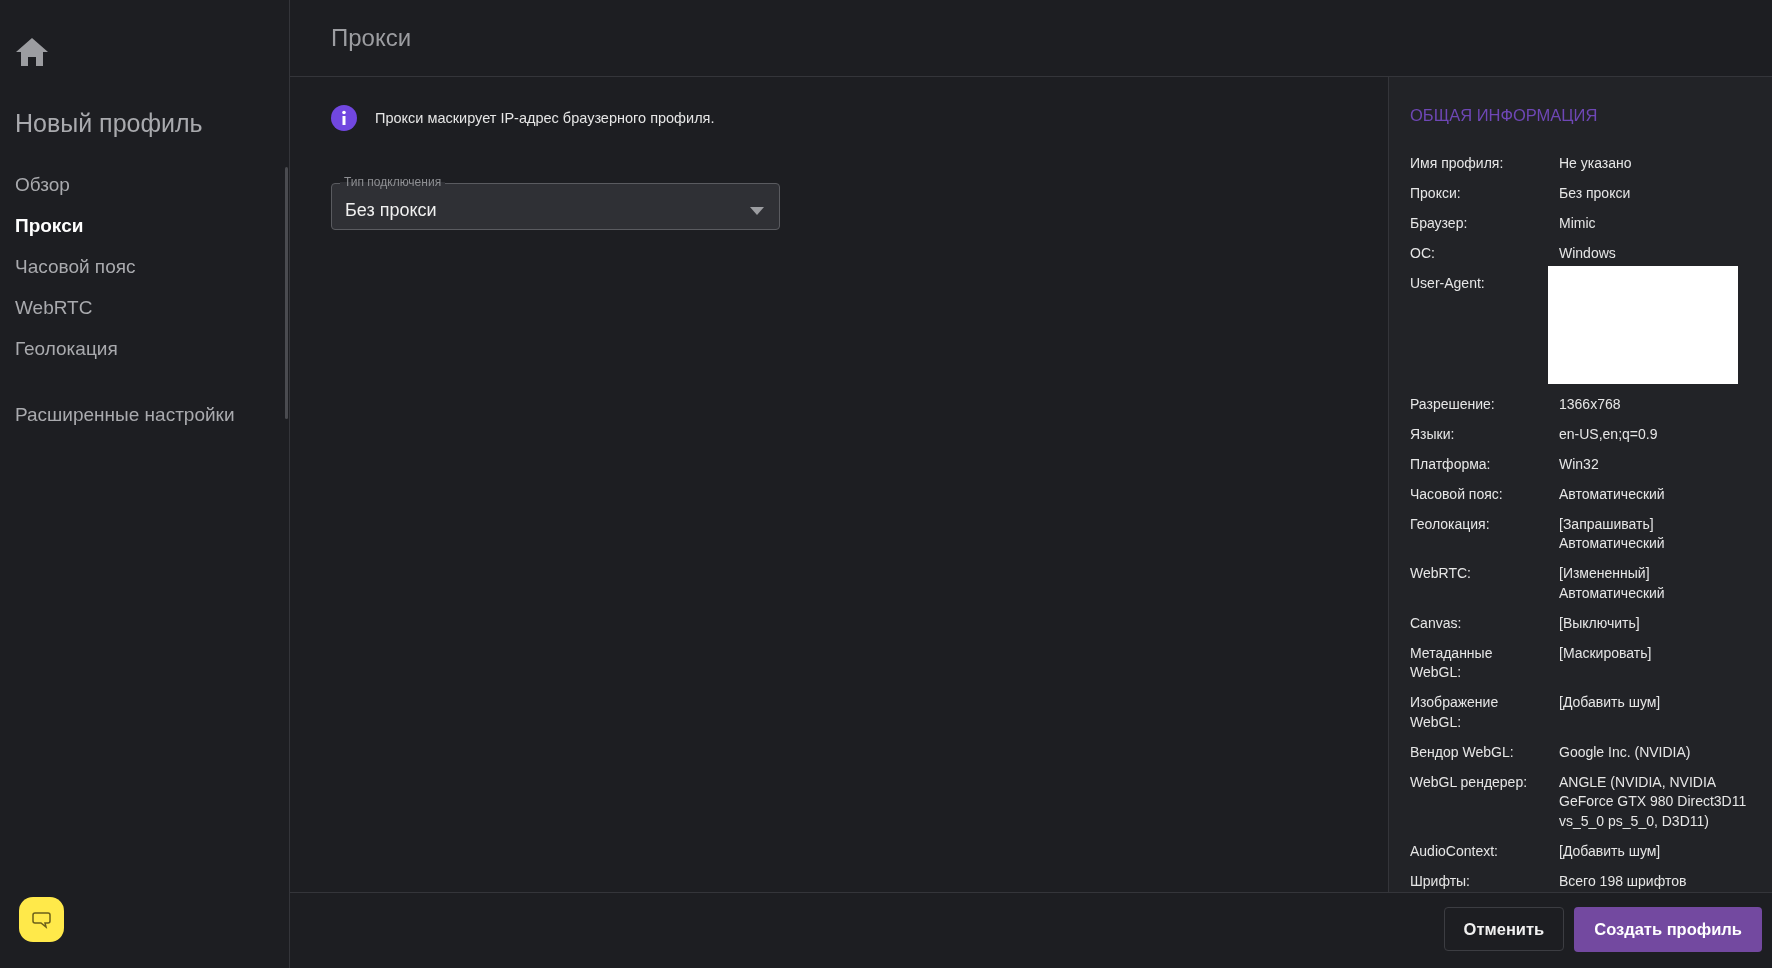  Describe the element at coordinates (1448, 283) in the screenshot. I see `info-label: User-Agent:` at that location.